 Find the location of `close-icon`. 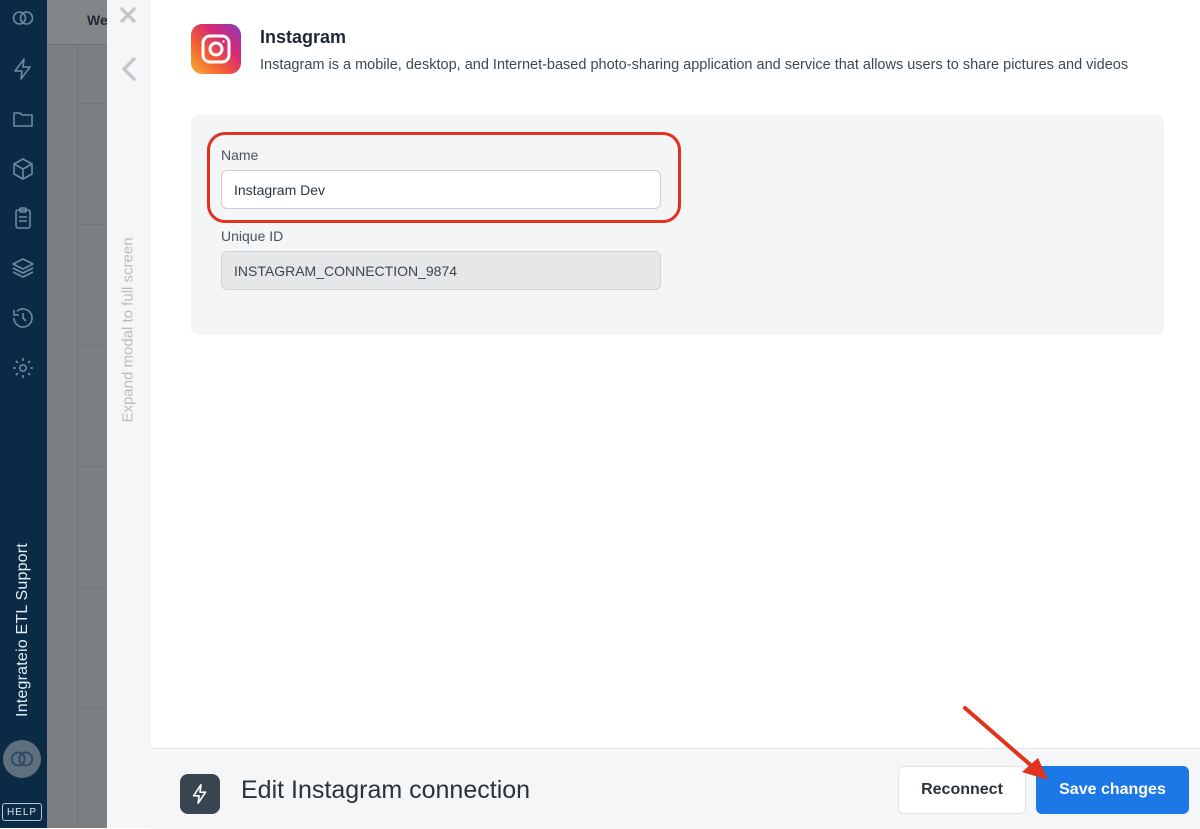

close-icon is located at coordinates (128, 15).